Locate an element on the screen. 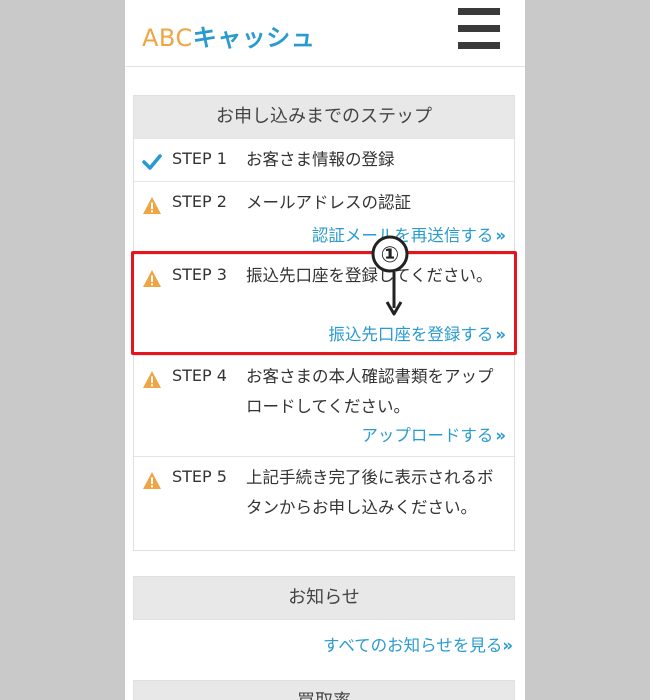 The height and width of the screenshot is (700, 650). all-notices-link: すべてのお知らせを見る» is located at coordinates (418, 644).